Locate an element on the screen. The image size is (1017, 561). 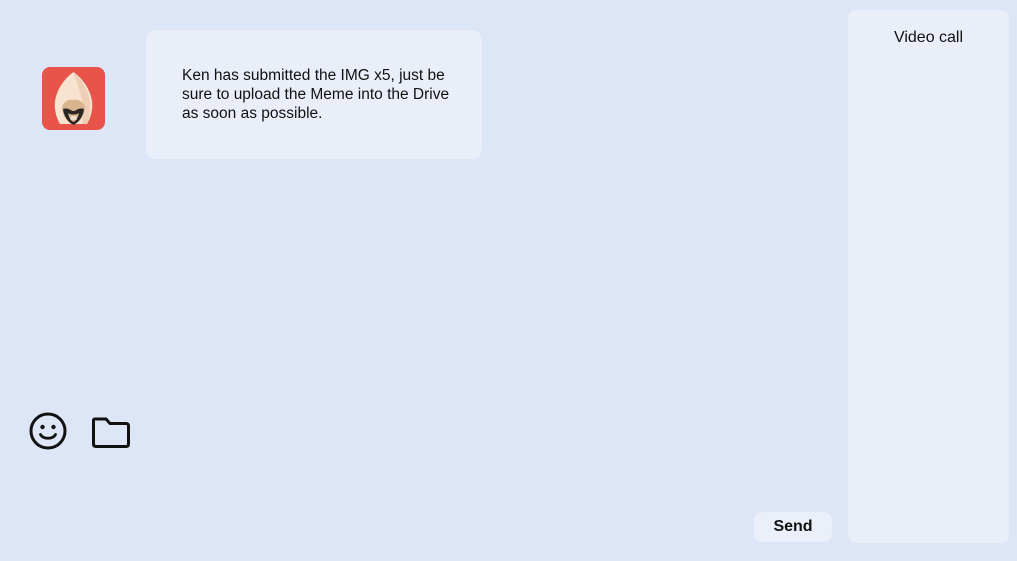
send-button: Send is located at coordinates (793, 527).